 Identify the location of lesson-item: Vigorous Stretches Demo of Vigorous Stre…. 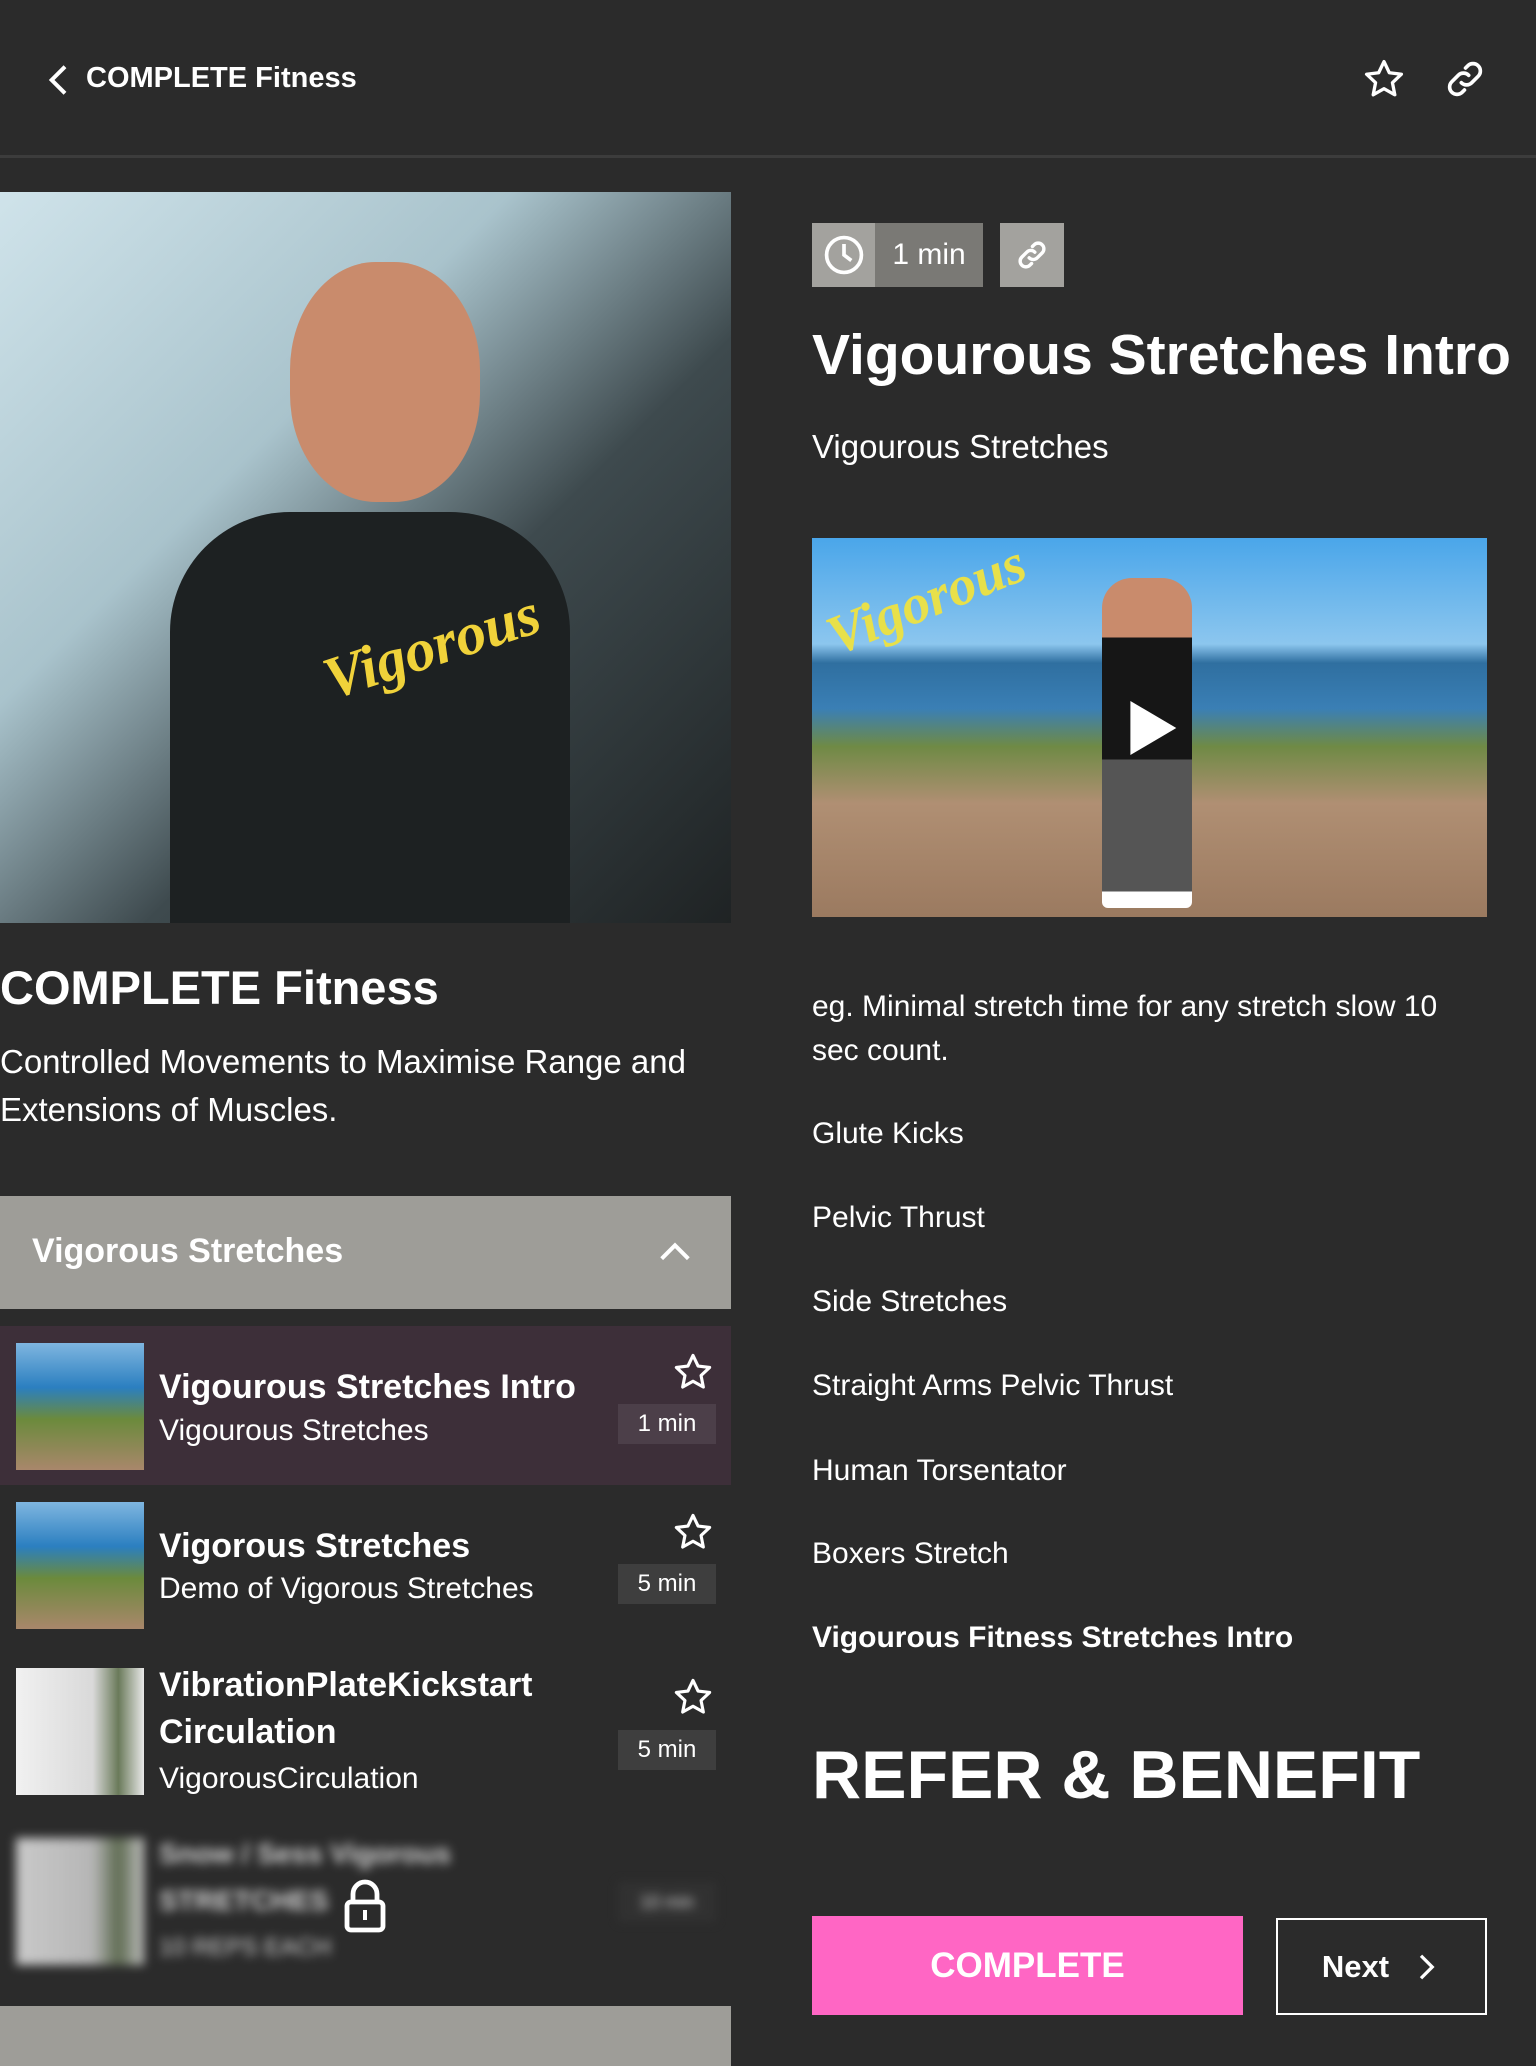
(365, 1567).